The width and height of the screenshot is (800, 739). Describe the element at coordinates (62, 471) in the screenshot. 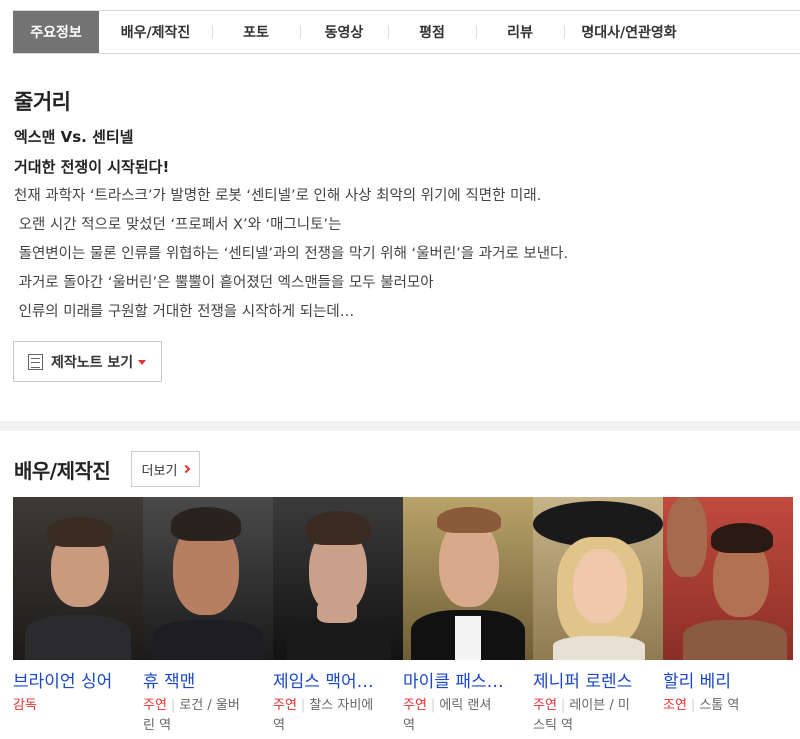

I see `cast-section-title: 배우/제작진` at that location.